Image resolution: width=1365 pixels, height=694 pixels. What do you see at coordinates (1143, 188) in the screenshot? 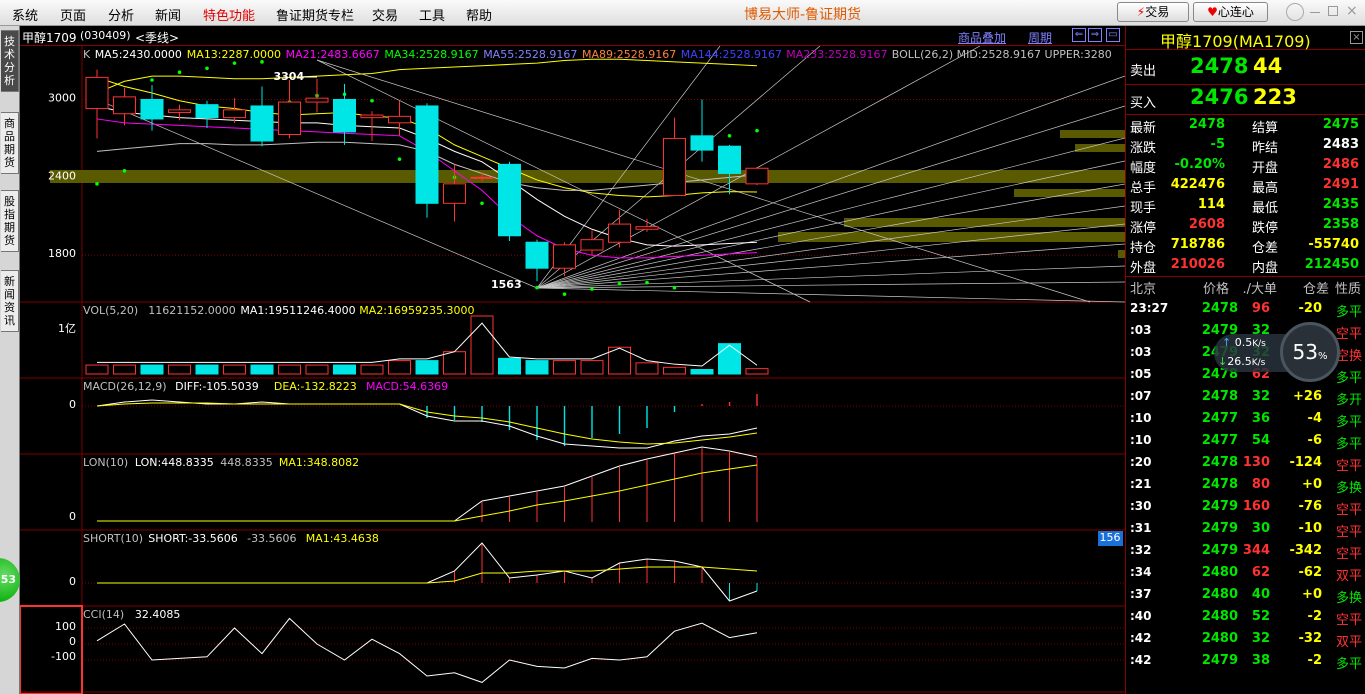
I see `stat-label: 总手` at bounding box center [1143, 188].